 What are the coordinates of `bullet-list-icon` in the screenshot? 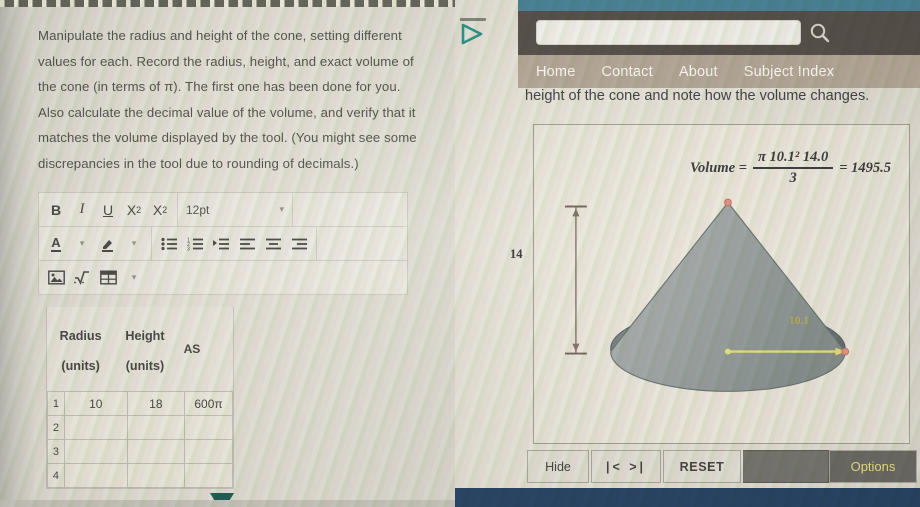 It's located at (168, 243).